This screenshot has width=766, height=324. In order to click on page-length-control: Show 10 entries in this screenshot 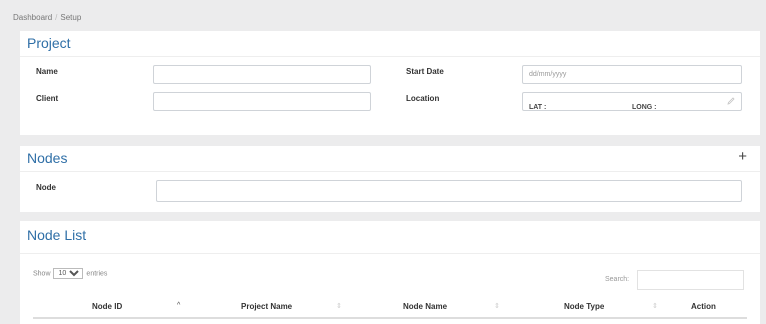, I will do `click(70, 273)`.